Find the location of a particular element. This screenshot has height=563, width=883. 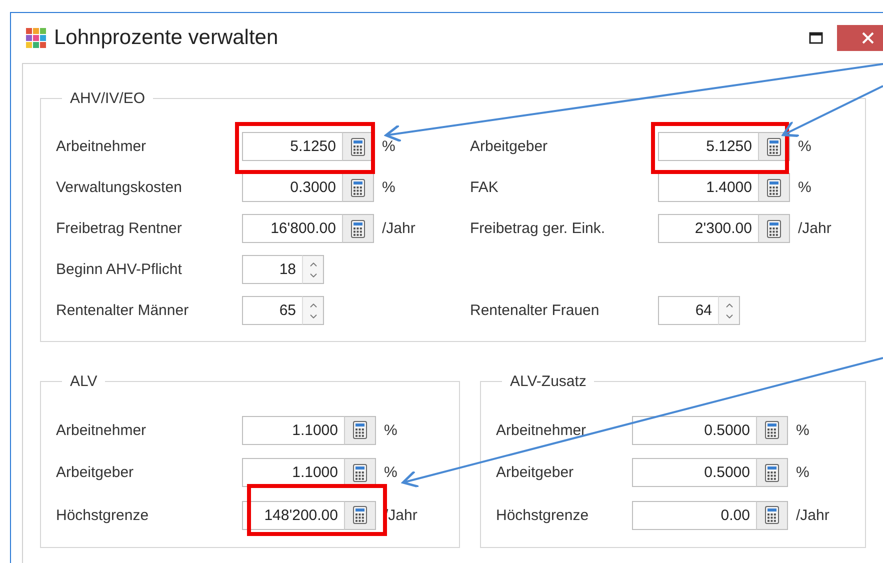

number-field: 65 is located at coordinates (272, 310).